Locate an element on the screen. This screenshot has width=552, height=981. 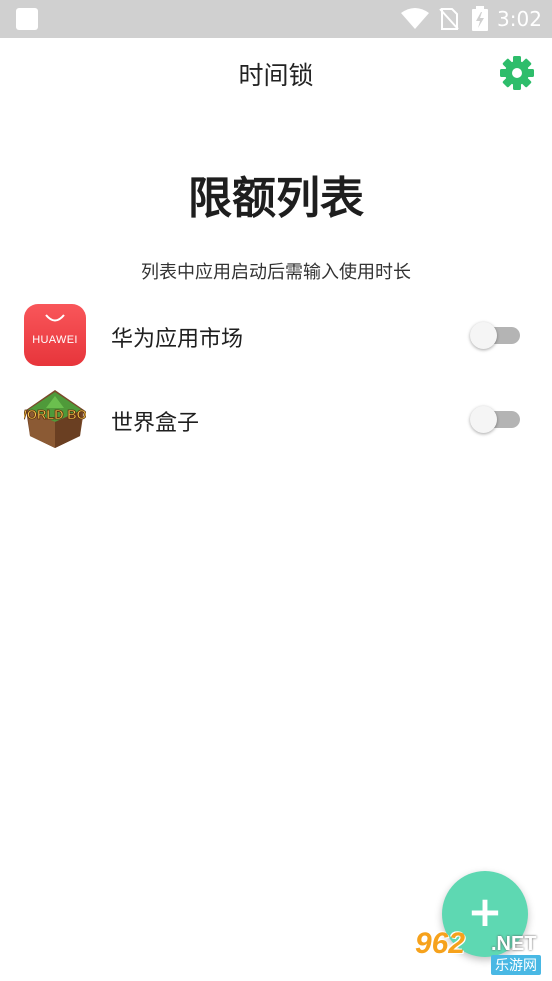
app-name: 世界盒子 is located at coordinates (155, 423).